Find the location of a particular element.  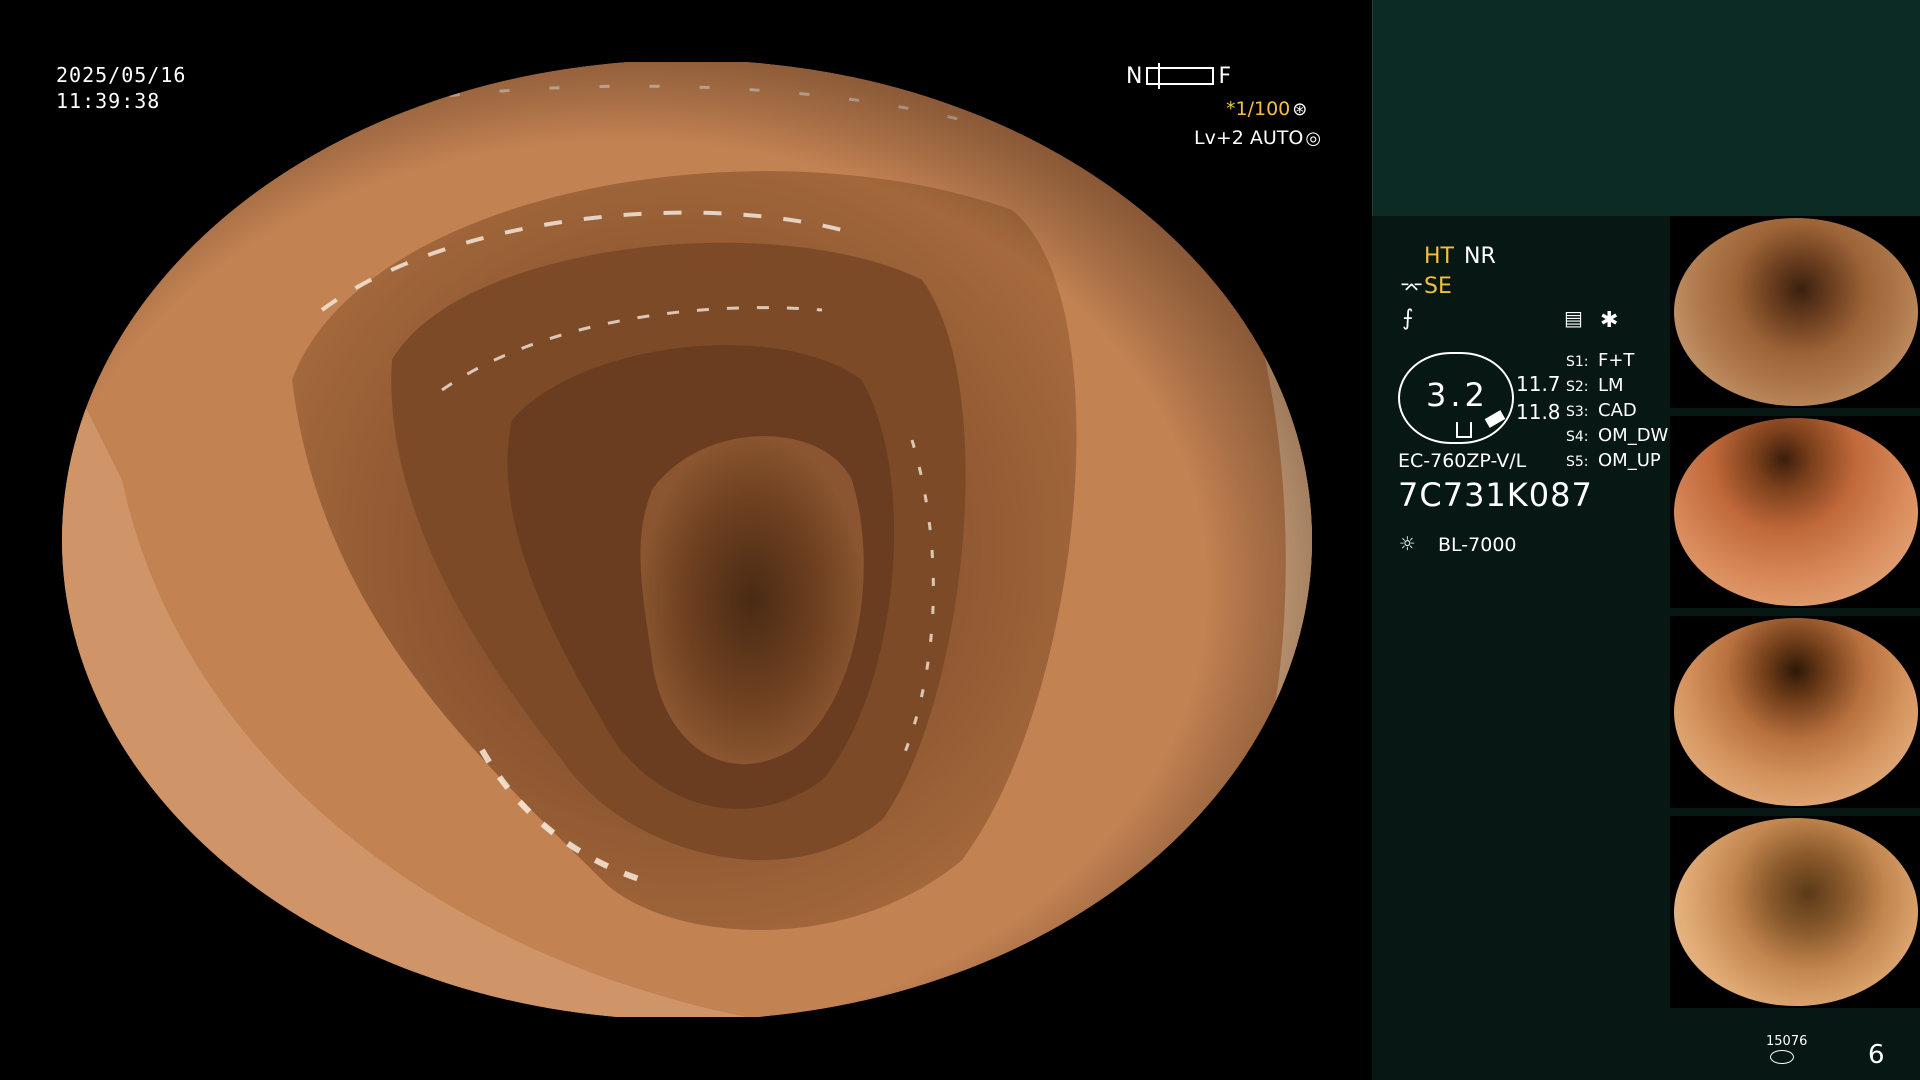

switch-row: S1: F+T is located at coordinates (1617, 362).